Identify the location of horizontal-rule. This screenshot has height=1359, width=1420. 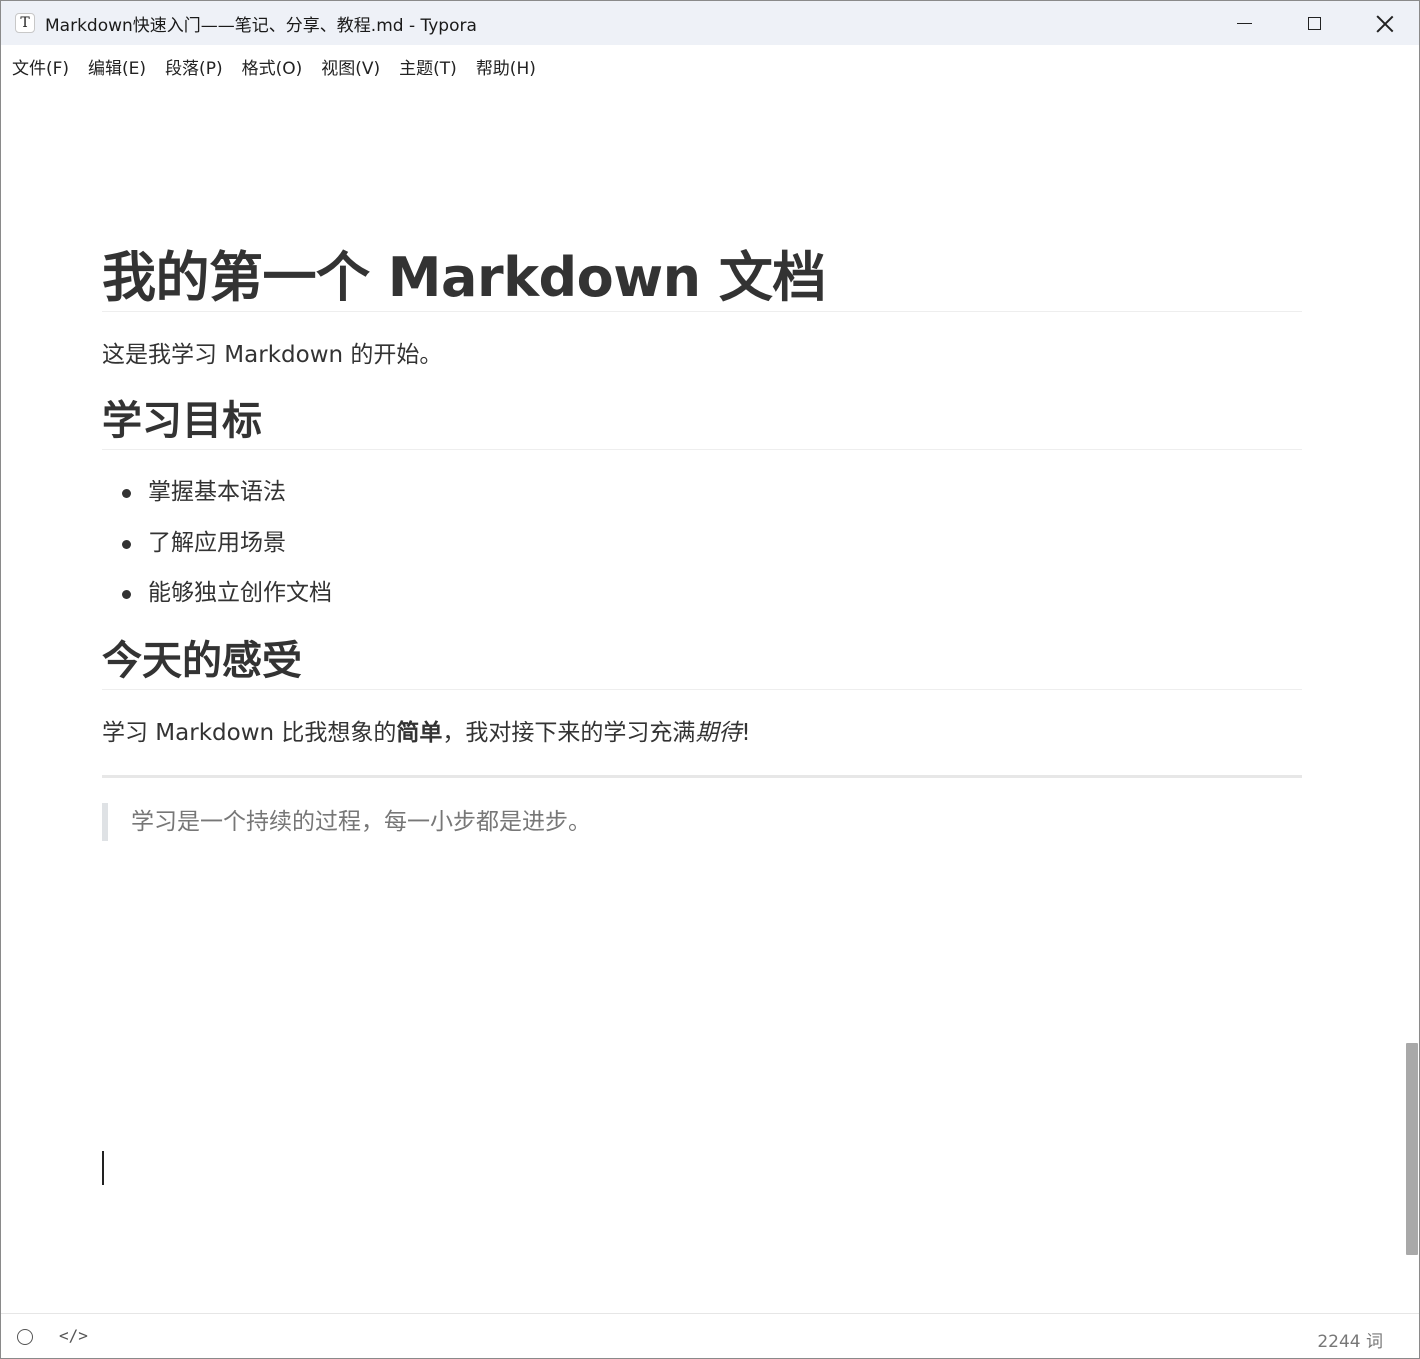
(702, 776).